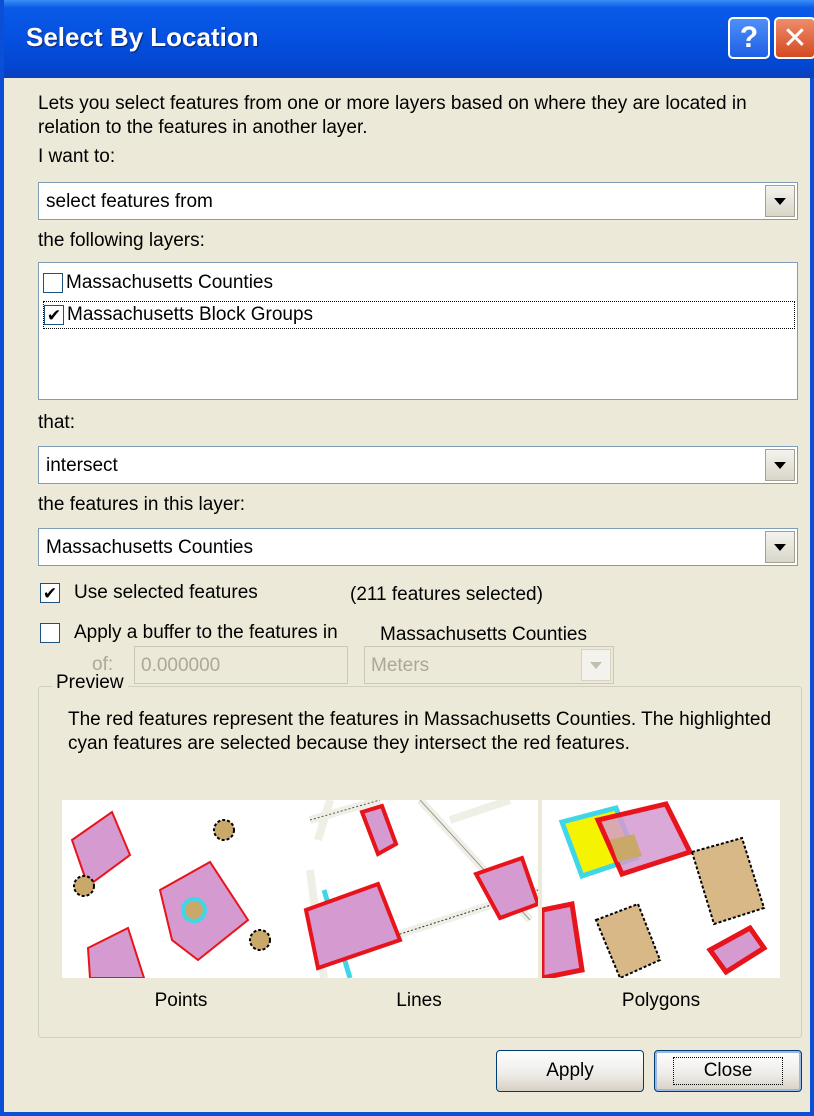 Image resolution: width=814 pixels, height=1116 pixels. What do you see at coordinates (655, 889) in the screenshot?
I see `polygons-preview-graphic` at bounding box center [655, 889].